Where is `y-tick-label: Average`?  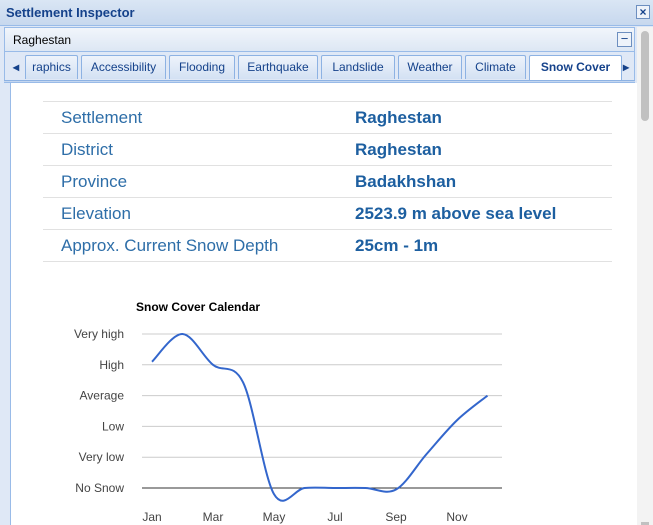 y-tick-label: Average is located at coordinates (102, 396).